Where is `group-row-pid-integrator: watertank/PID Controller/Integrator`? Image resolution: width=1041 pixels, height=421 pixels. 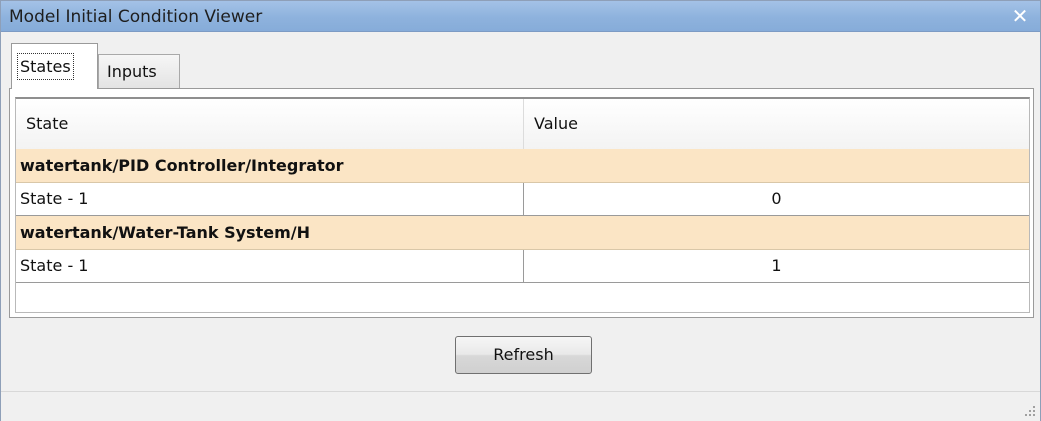 group-row-pid-integrator: watertank/PID Controller/Integrator is located at coordinates (522, 166).